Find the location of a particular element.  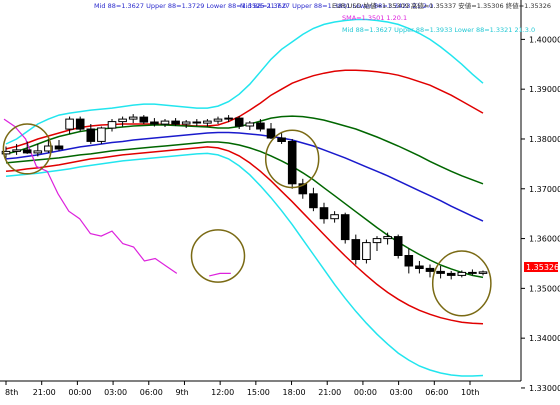

x-tick-label: 18:00 is located at coordinates (294, 392).